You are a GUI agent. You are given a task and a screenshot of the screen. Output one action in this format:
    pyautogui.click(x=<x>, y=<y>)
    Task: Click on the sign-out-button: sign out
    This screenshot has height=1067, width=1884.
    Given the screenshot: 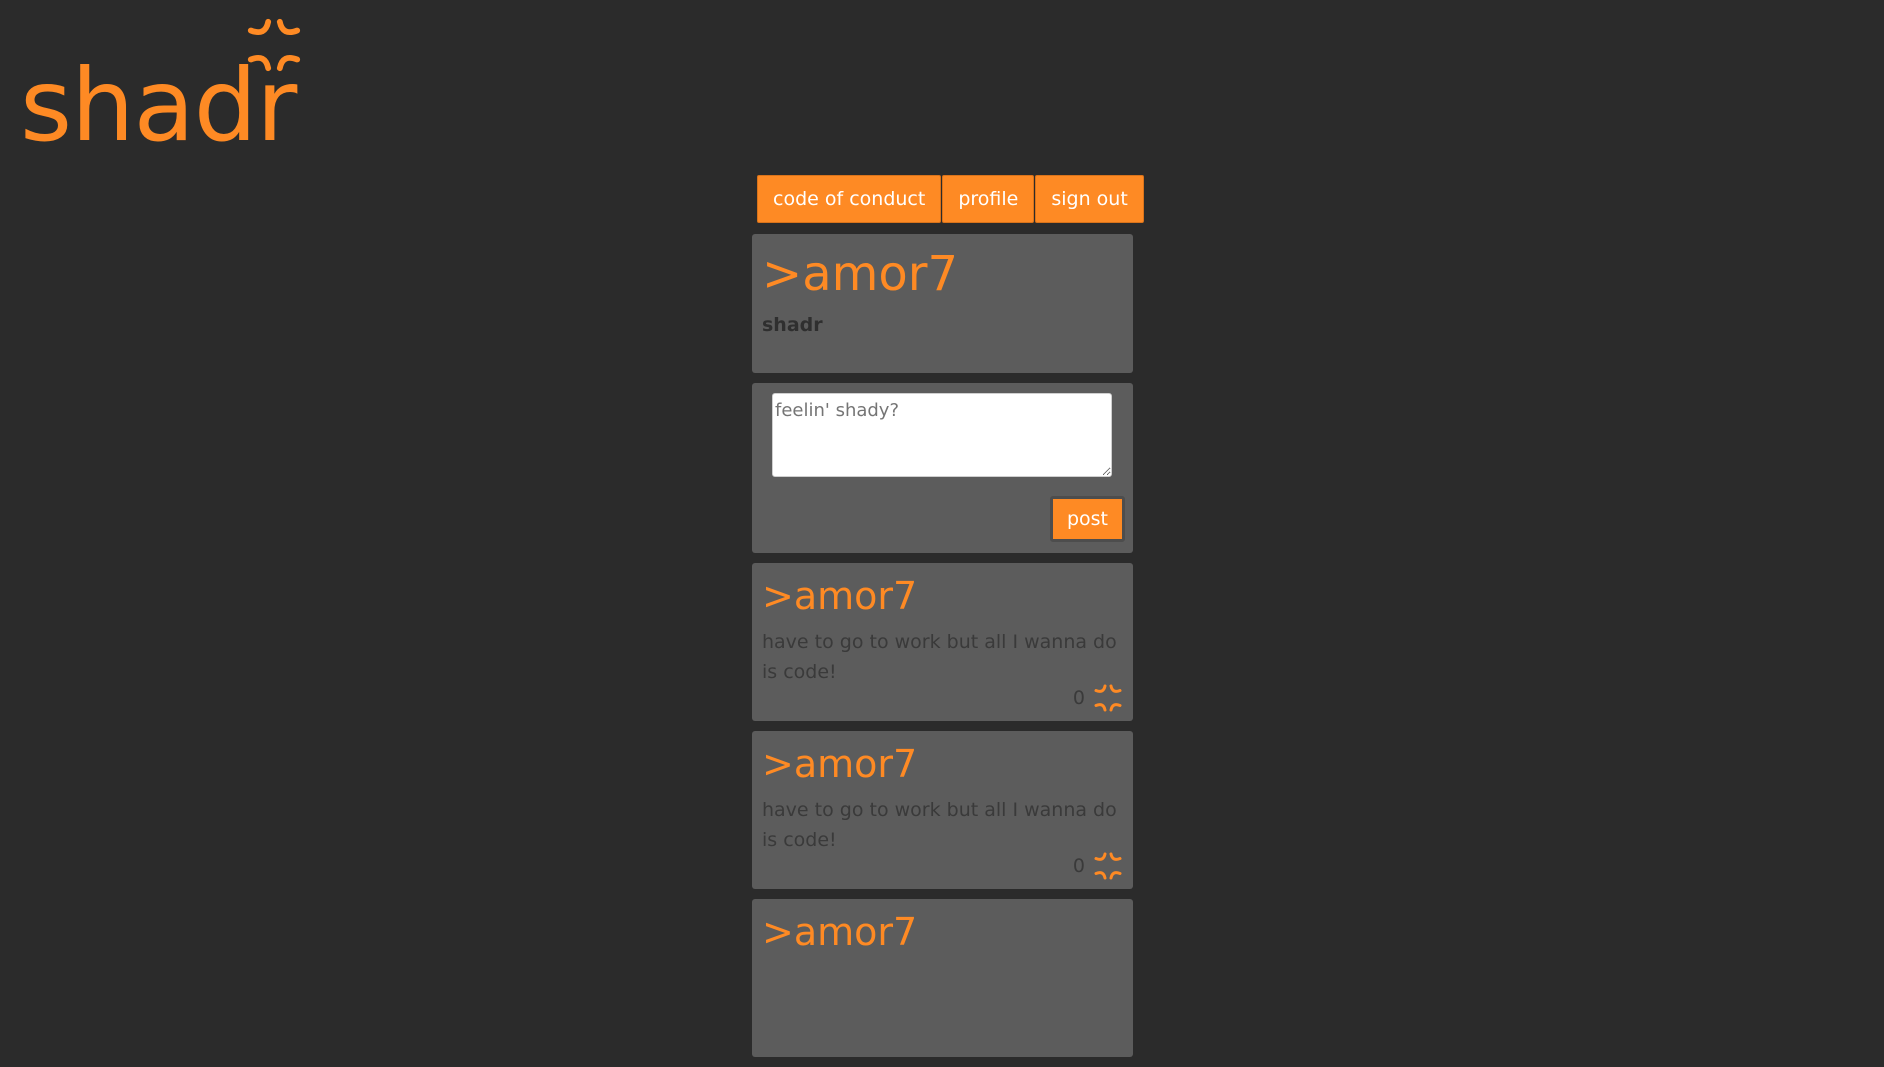 What is the action you would take?
    pyautogui.click(x=1089, y=199)
    